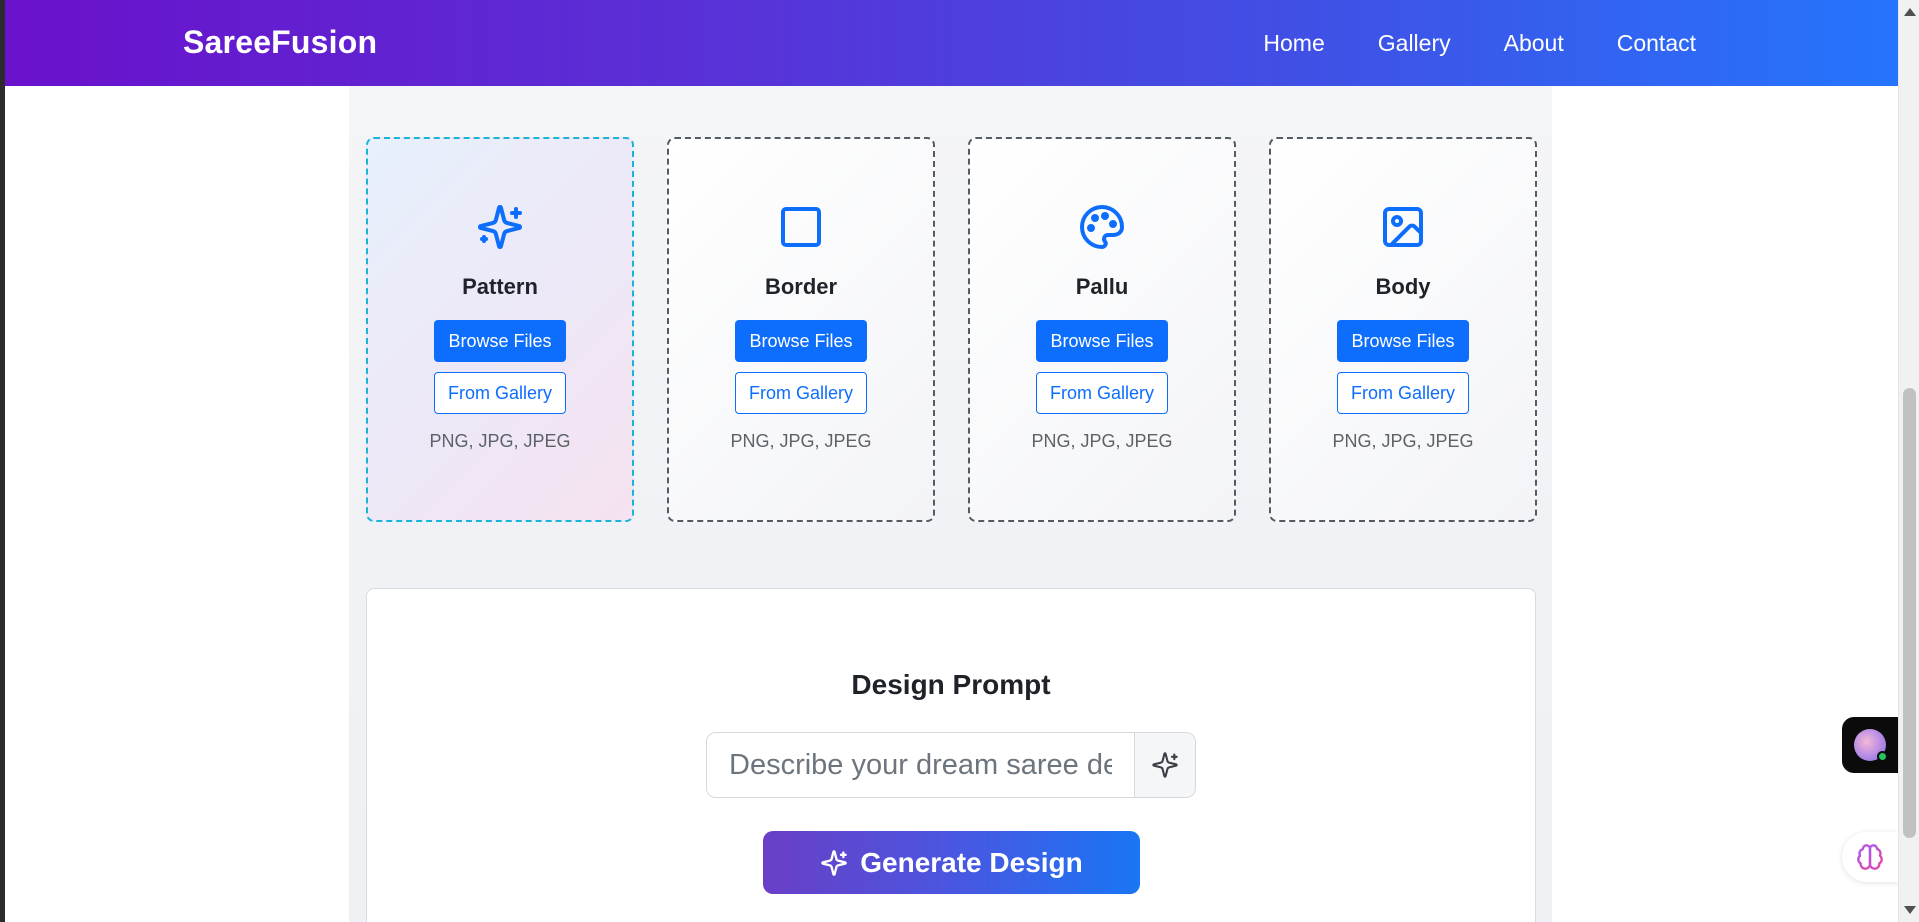 The height and width of the screenshot is (922, 1919). What do you see at coordinates (1102, 227) in the screenshot?
I see `palette-icon` at bounding box center [1102, 227].